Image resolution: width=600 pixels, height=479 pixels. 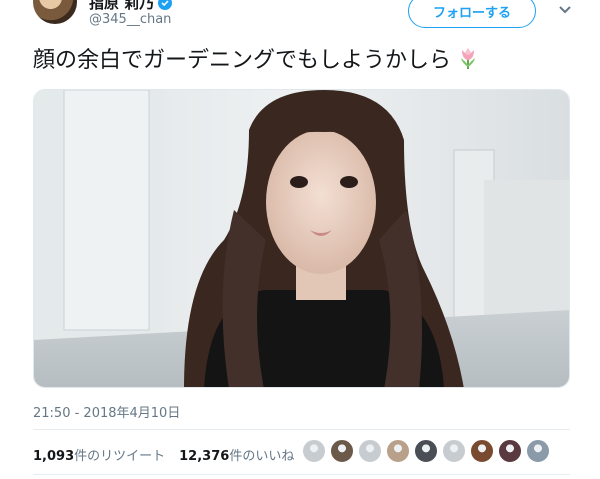 I want to click on chevron-down-icon, so click(x=565, y=9).